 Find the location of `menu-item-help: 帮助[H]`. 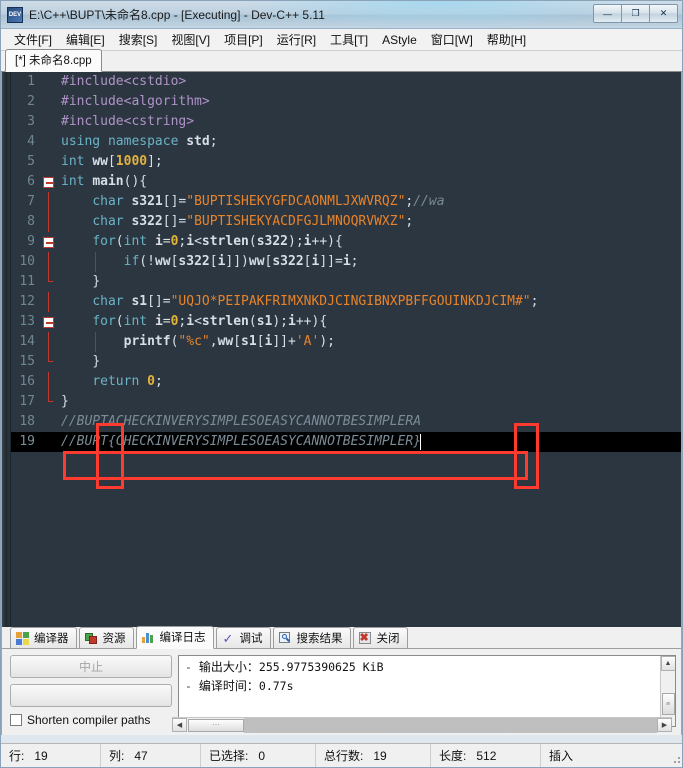

menu-item-help: 帮助[H] is located at coordinates (506, 39).